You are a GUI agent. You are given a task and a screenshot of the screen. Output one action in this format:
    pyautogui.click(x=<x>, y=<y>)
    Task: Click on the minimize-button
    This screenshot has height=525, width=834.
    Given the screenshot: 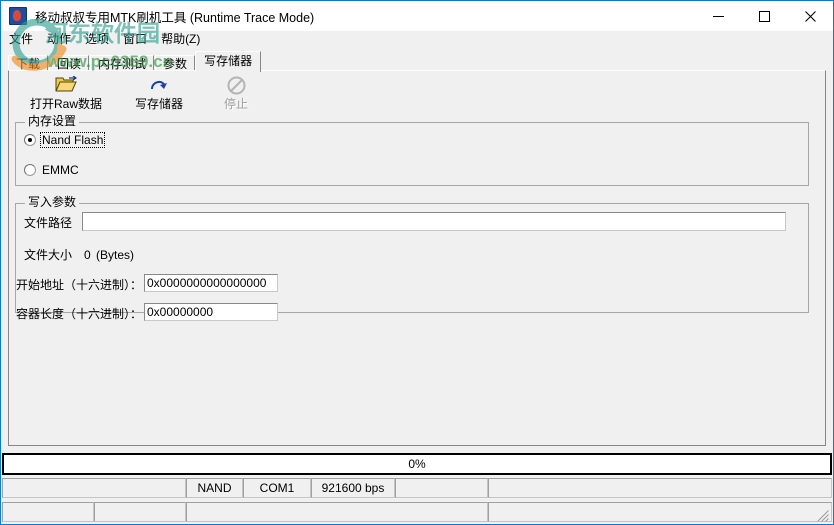 What is the action you would take?
    pyautogui.click(x=718, y=16)
    